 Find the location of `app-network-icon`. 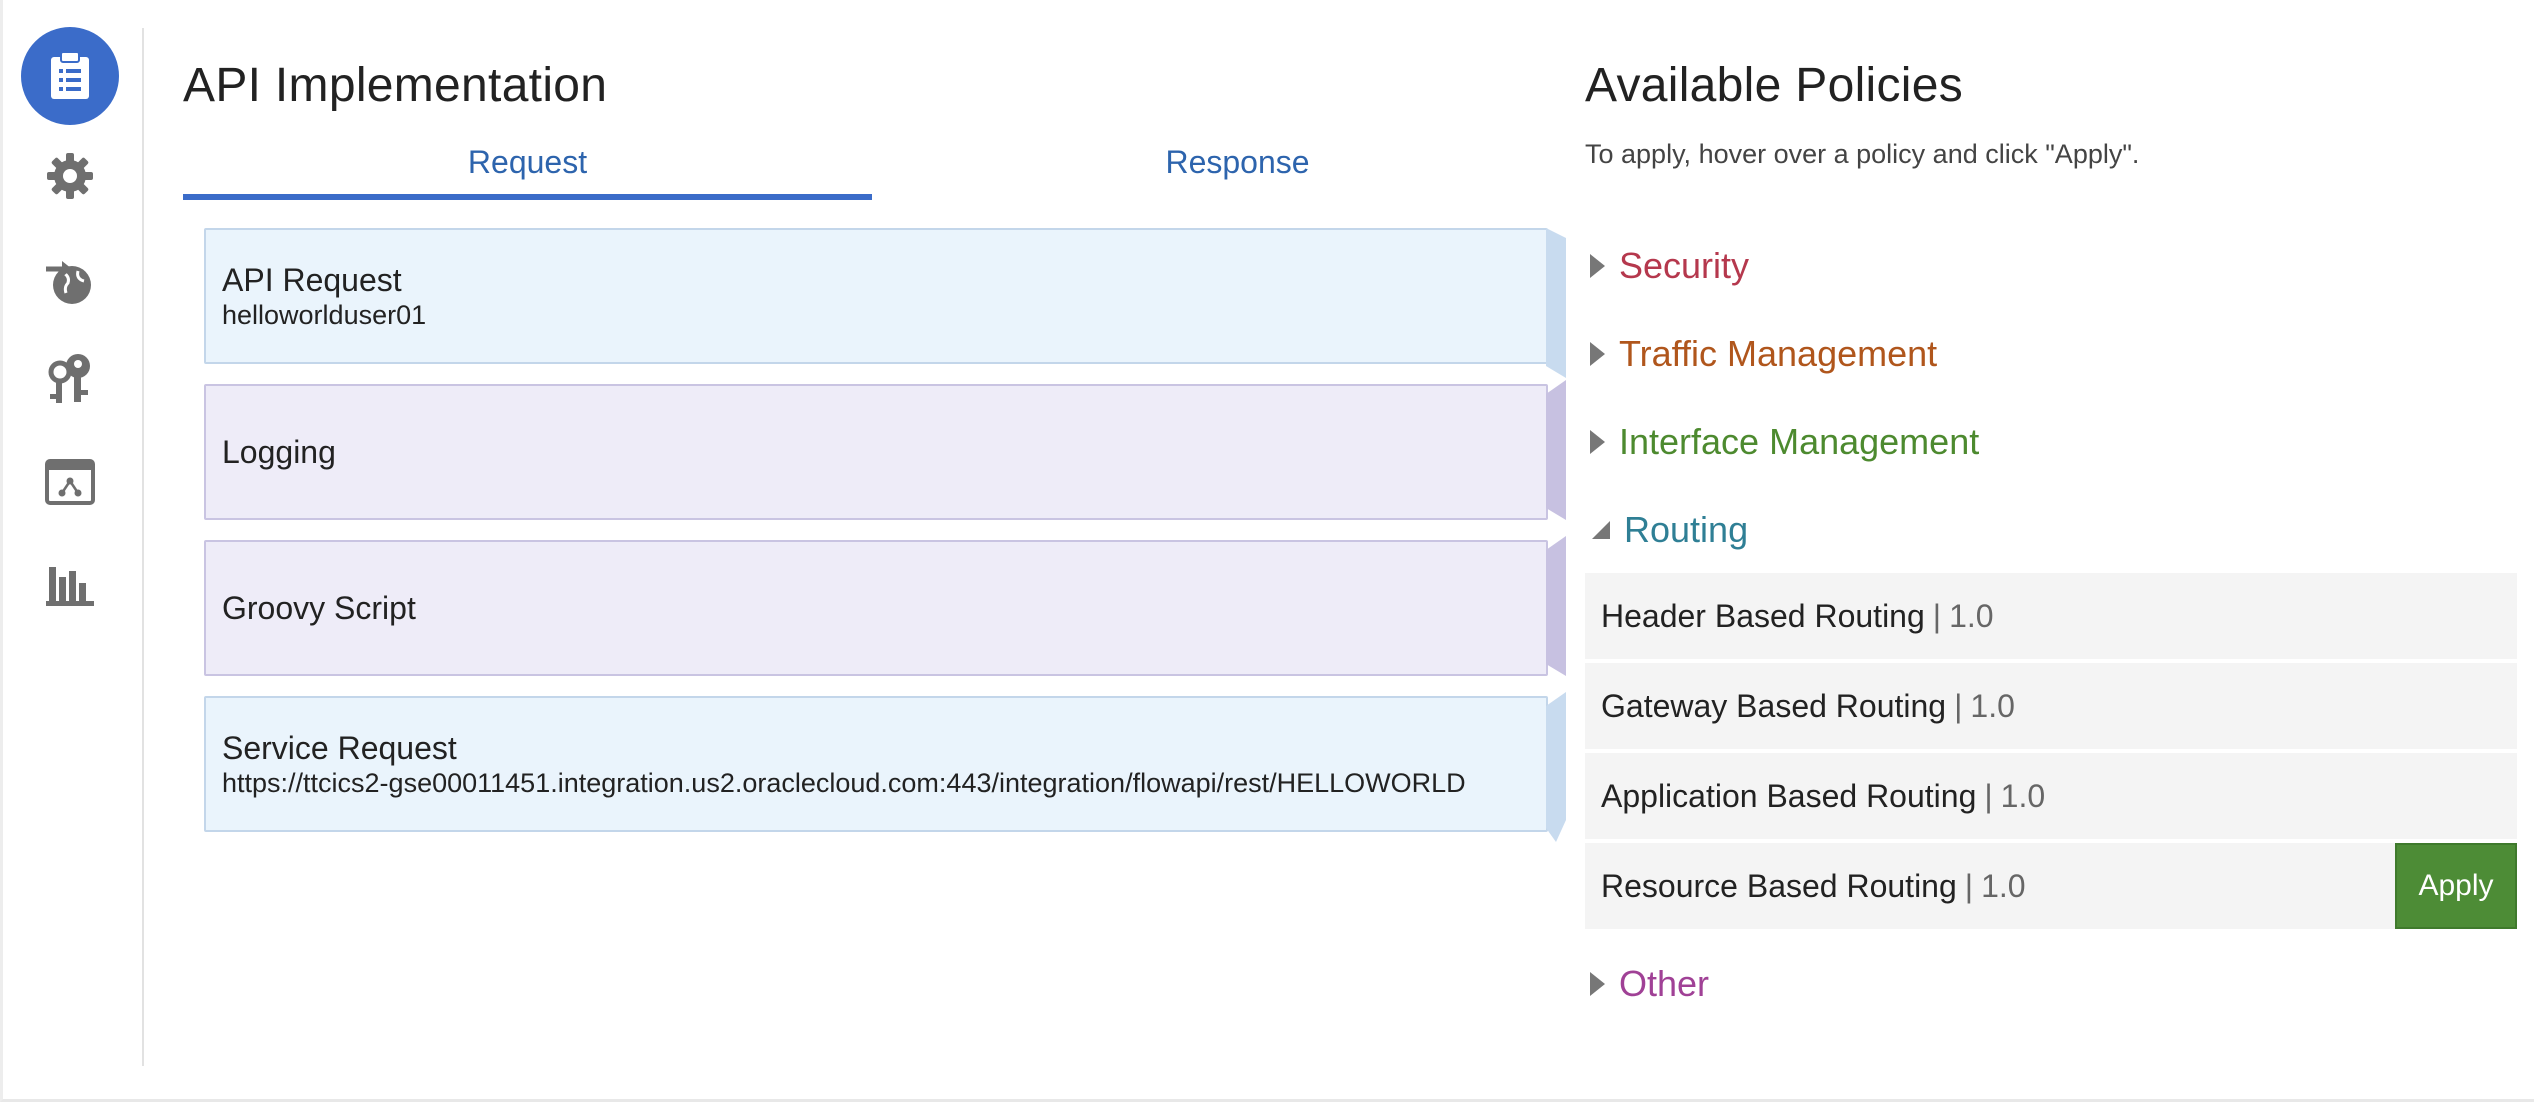

app-network-icon is located at coordinates (70, 482).